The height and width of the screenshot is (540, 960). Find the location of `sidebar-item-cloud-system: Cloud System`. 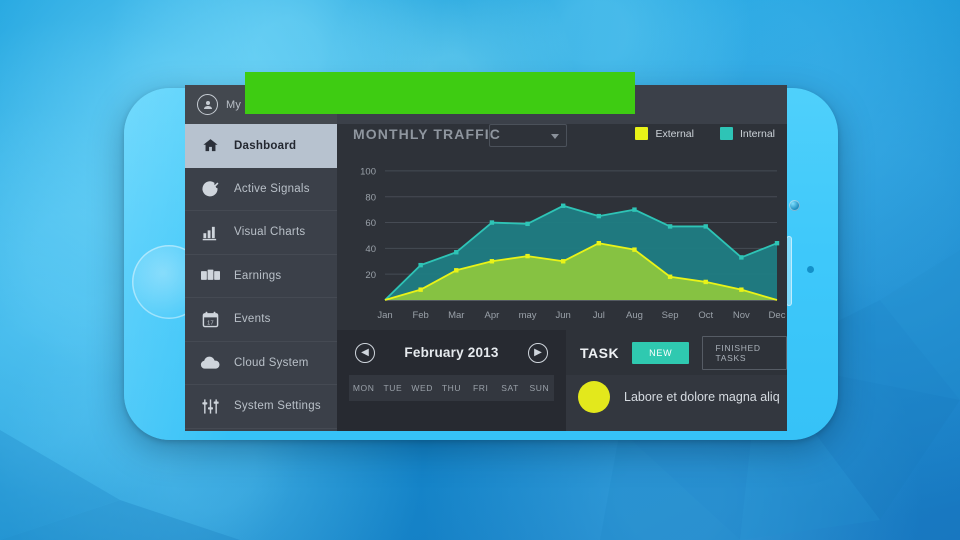

sidebar-item-cloud-system: Cloud System is located at coordinates (261, 363).